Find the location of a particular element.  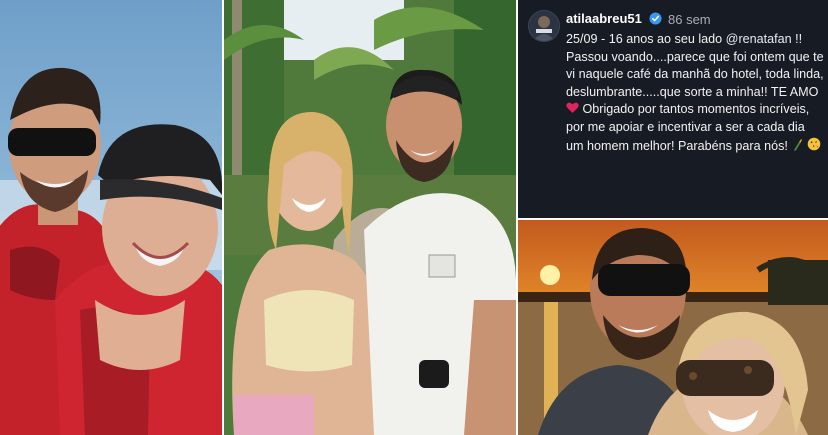

heart-icon is located at coordinates (572, 108).